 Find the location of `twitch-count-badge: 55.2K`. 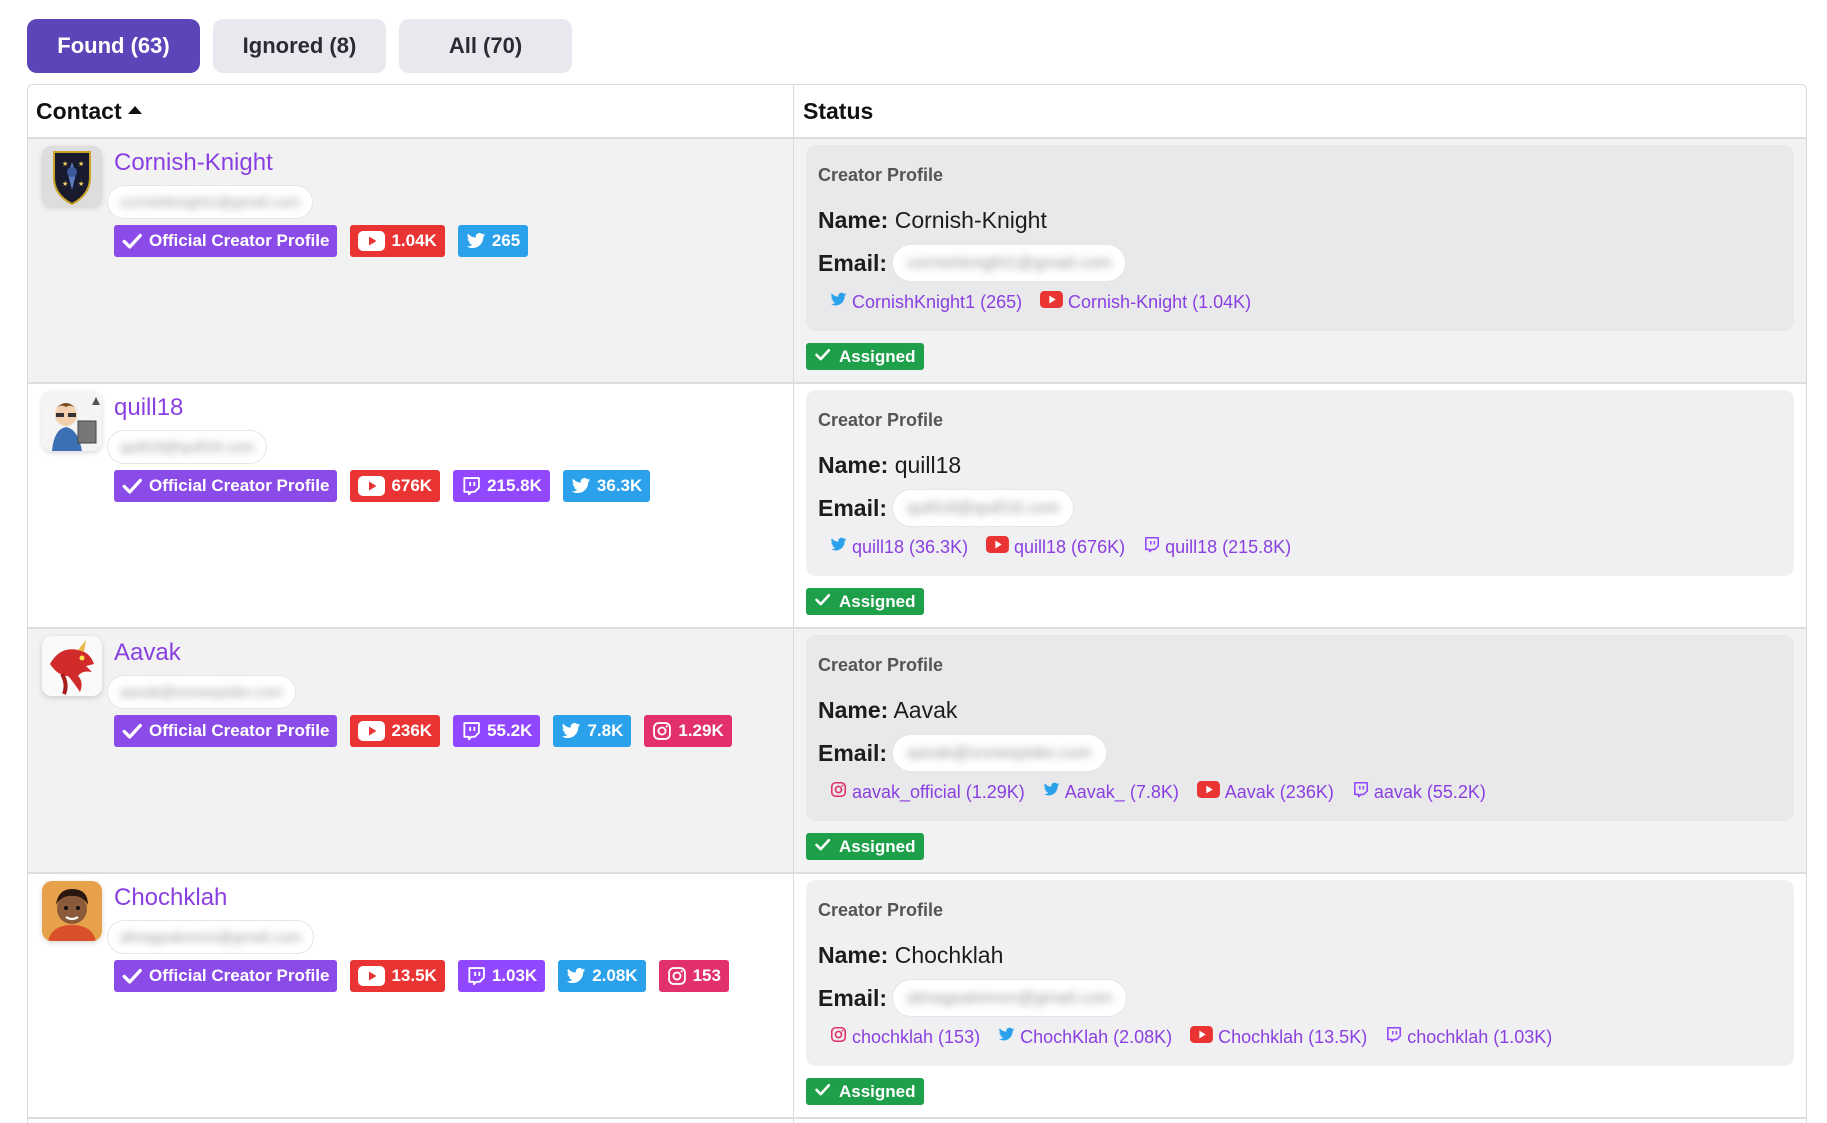

twitch-count-badge: 55.2K is located at coordinates (497, 731).